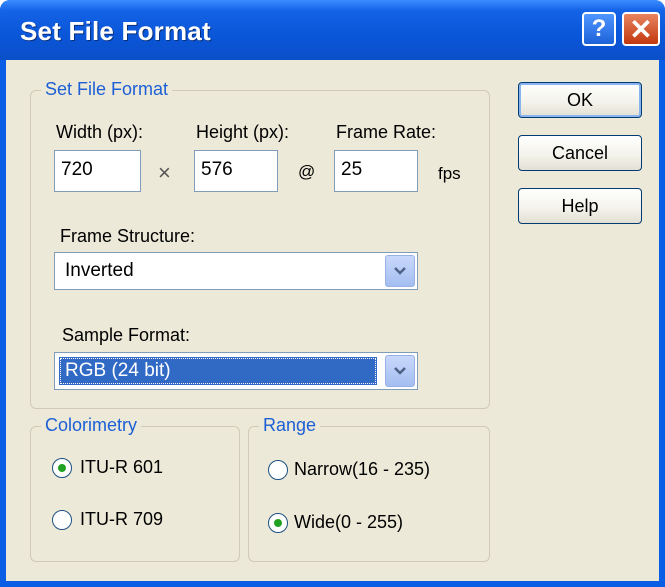 The width and height of the screenshot is (665, 587). What do you see at coordinates (278, 523) in the screenshot?
I see `range-wide-radio` at bounding box center [278, 523].